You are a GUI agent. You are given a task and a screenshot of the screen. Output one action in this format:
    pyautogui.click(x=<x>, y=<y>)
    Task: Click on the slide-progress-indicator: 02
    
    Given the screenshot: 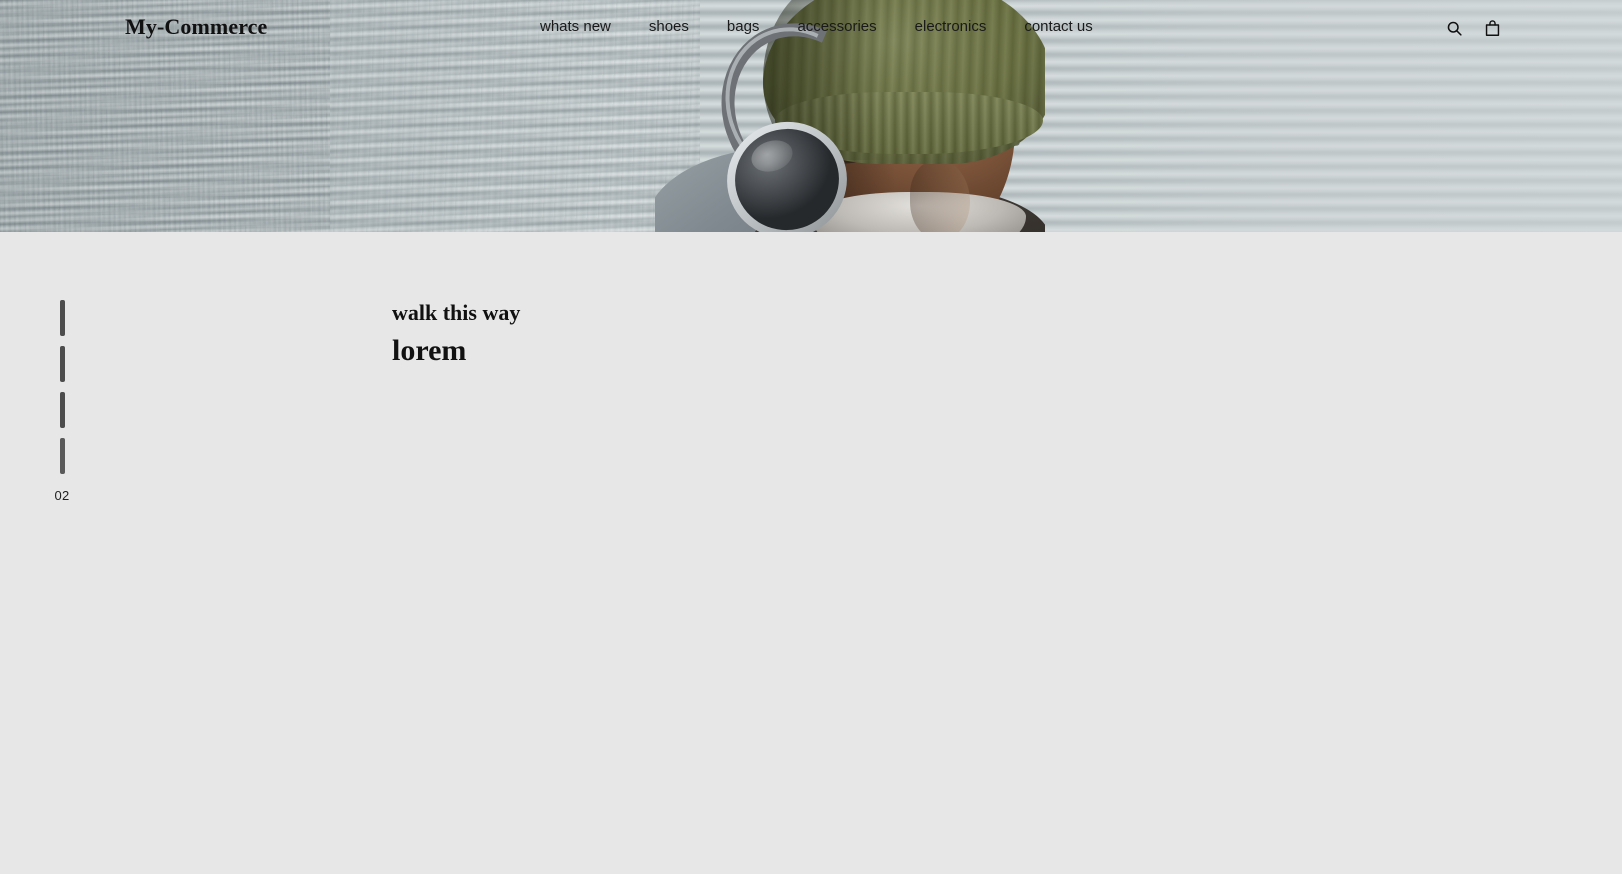 What is the action you would take?
    pyautogui.click(x=62, y=401)
    